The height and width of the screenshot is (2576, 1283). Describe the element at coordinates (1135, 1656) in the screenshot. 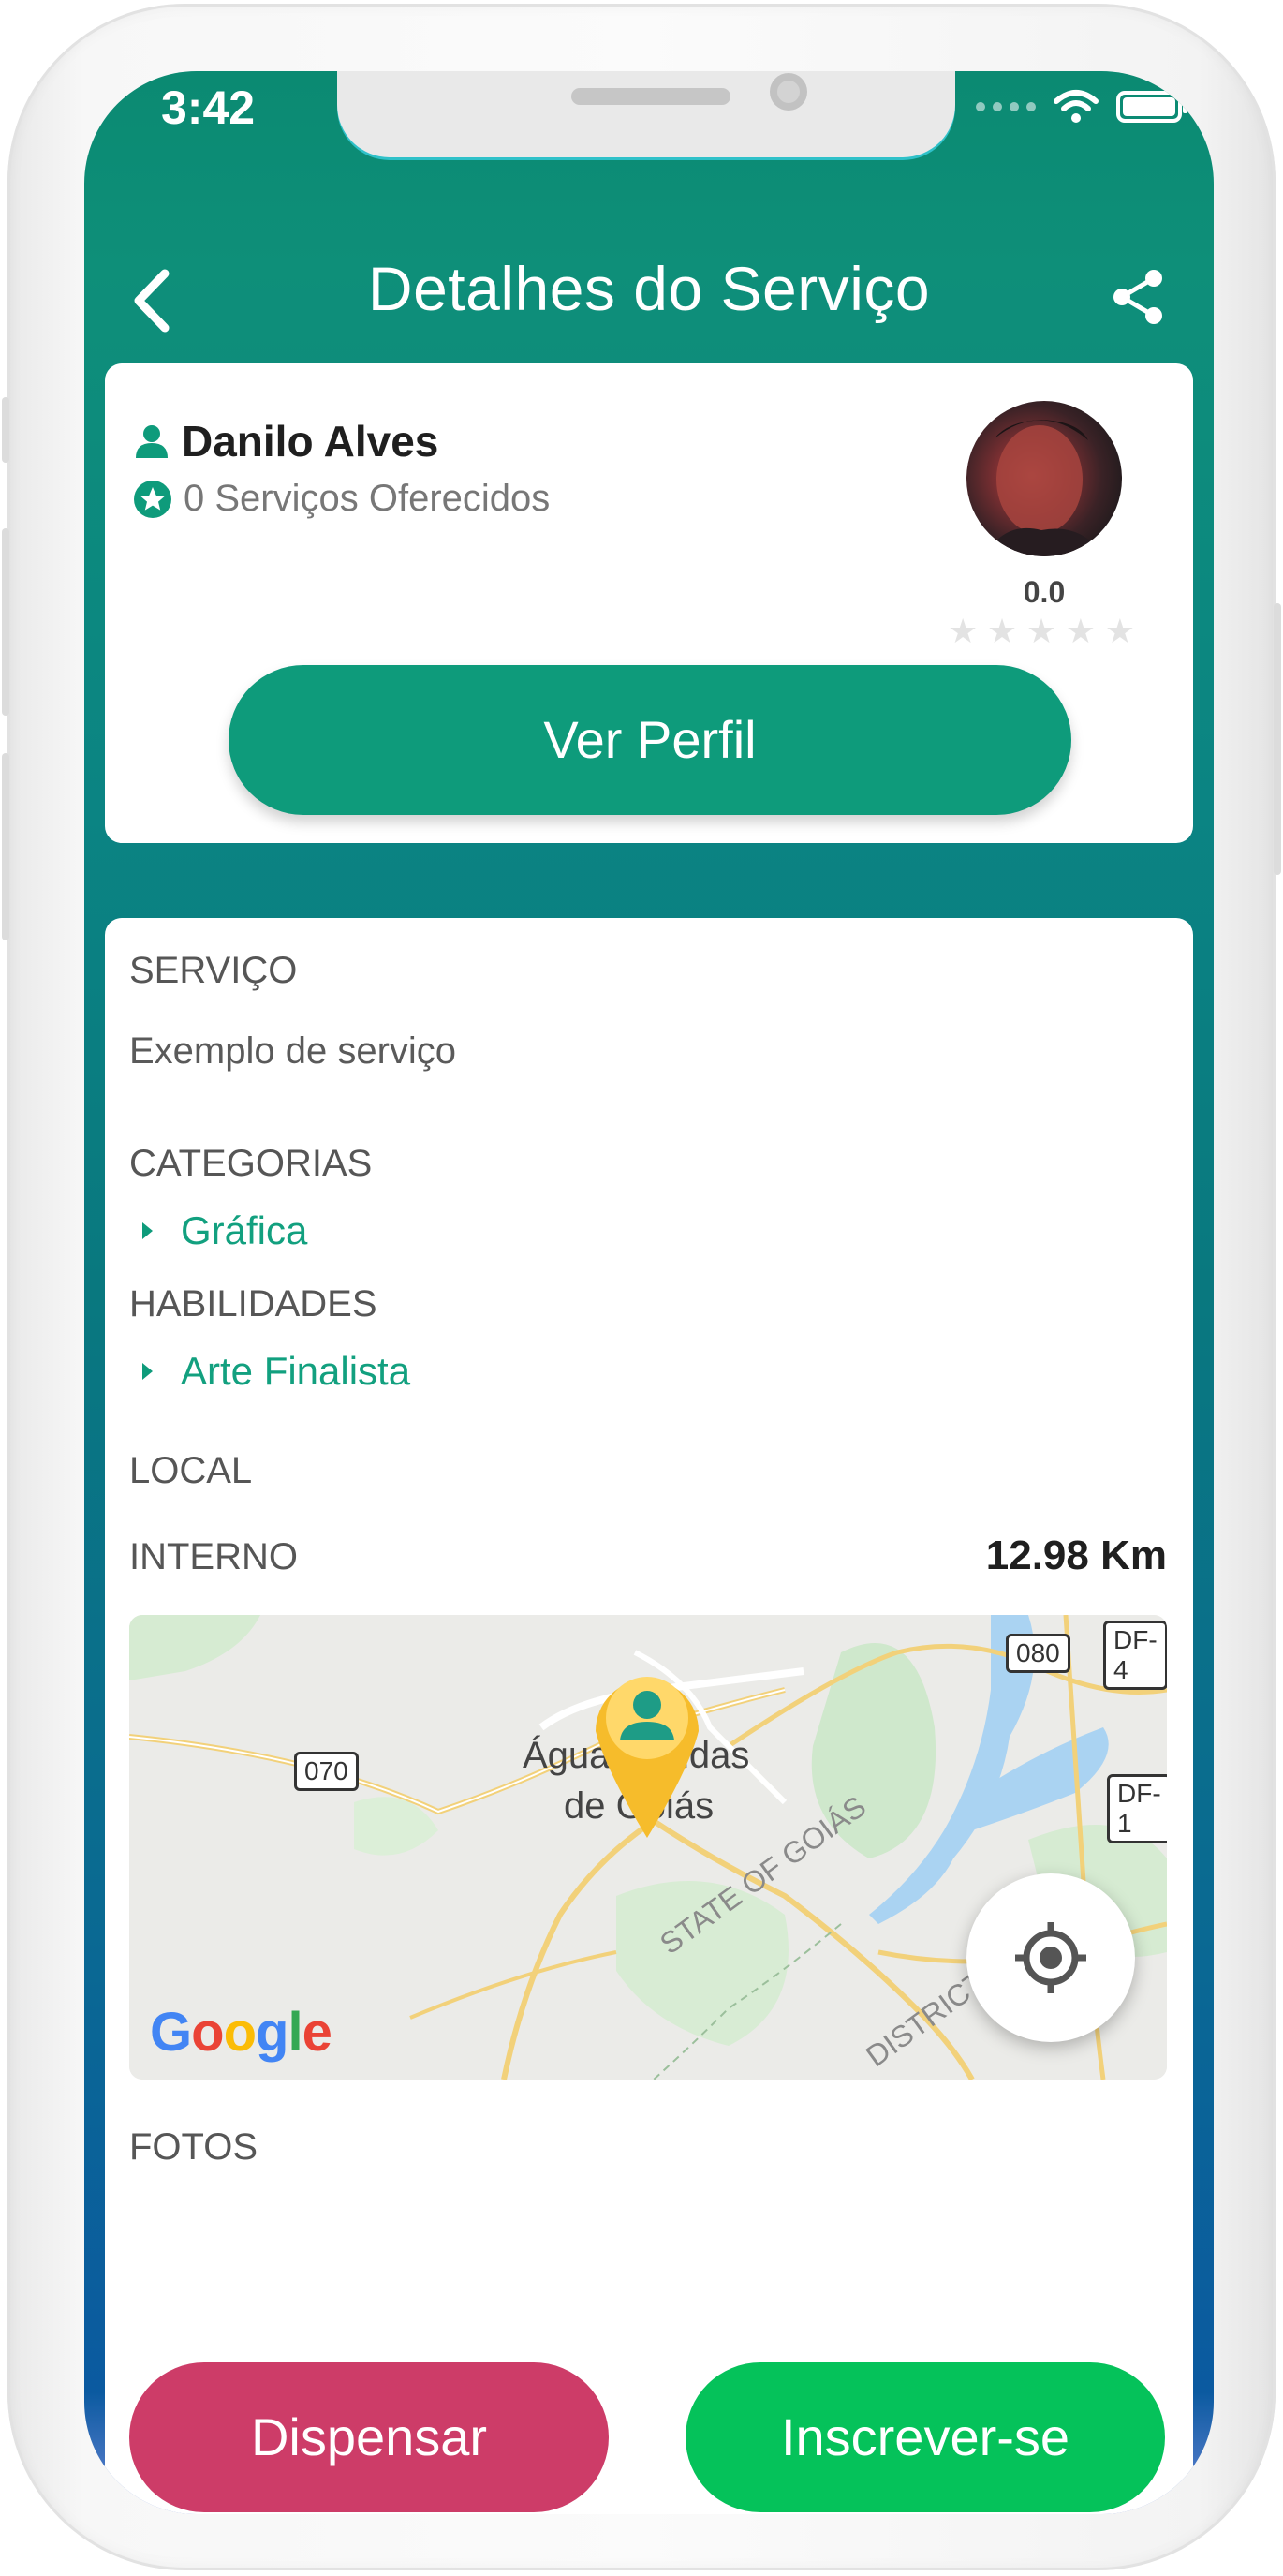

I see `road-shield-df4: DF-4` at that location.